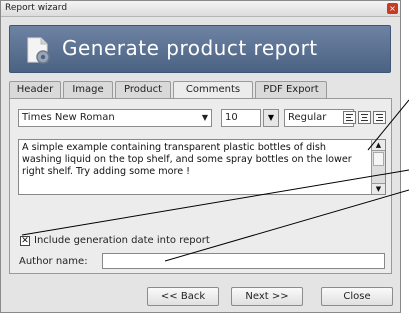 This screenshot has width=409, height=315. Describe the element at coordinates (378, 145) in the screenshot. I see `scroll-up-icon: ▲` at that location.